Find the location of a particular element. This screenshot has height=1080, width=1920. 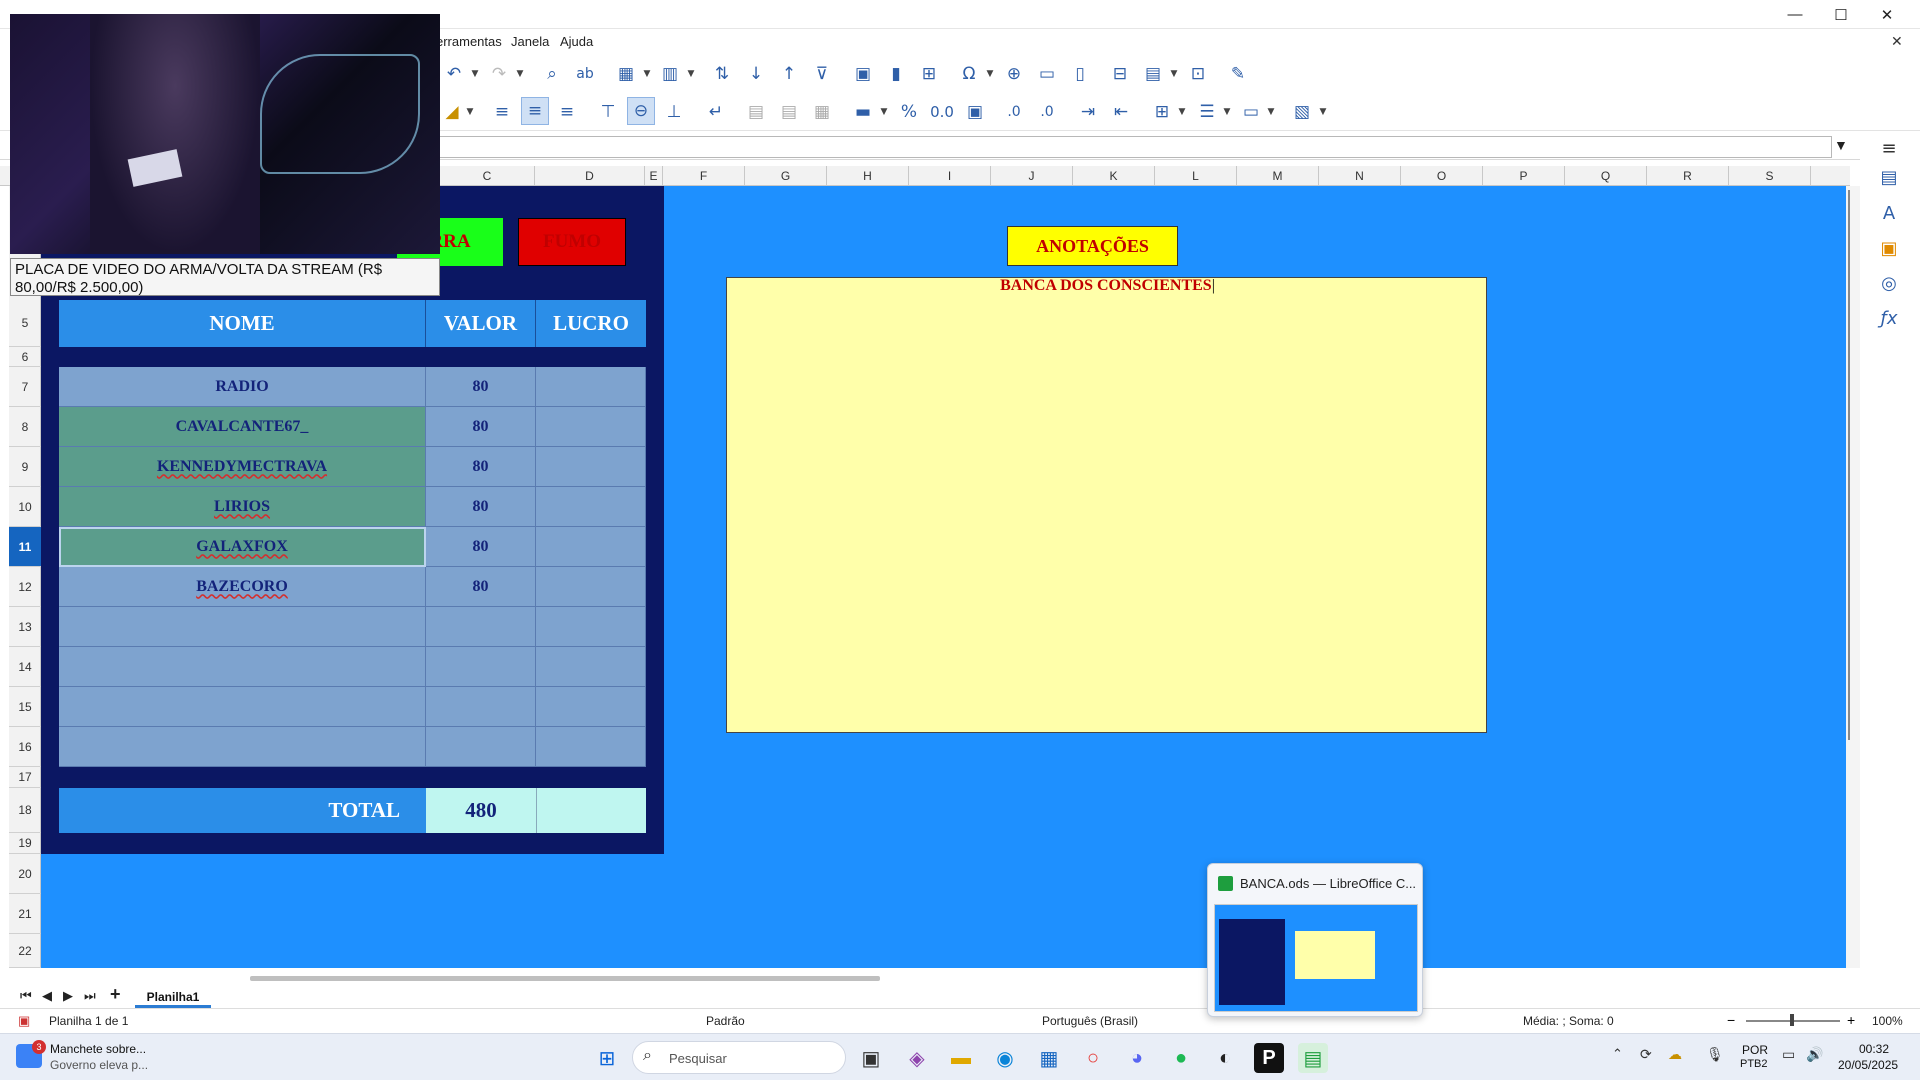

cell-nome: LIRIOS is located at coordinates (242, 507).